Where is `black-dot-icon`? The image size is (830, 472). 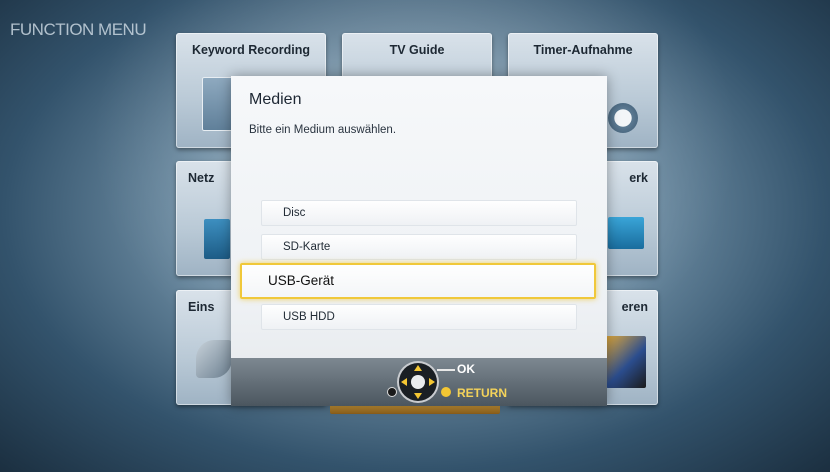 black-dot-icon is located at coordinates (392, 392).